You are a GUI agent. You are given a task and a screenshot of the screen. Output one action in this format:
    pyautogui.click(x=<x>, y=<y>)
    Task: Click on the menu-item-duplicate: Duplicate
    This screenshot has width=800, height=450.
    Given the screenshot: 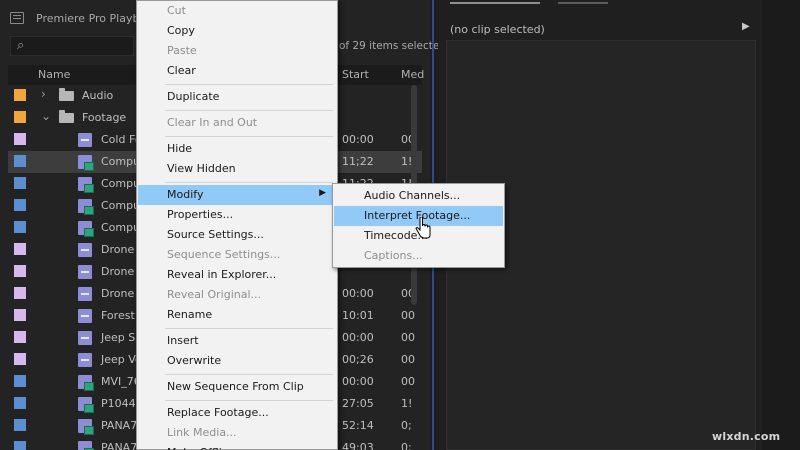 What is the action you would take?
    pyautogui.click(x=237, y=97)
    